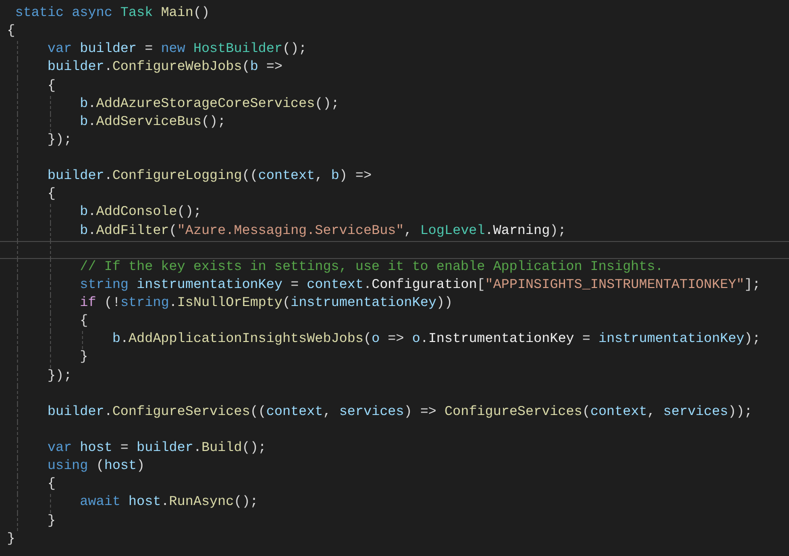 The height and width of the screenshot is (556, 789). I want to click on code-line: builder.ConfigureWebJobs(b =>, so click(164, 68).